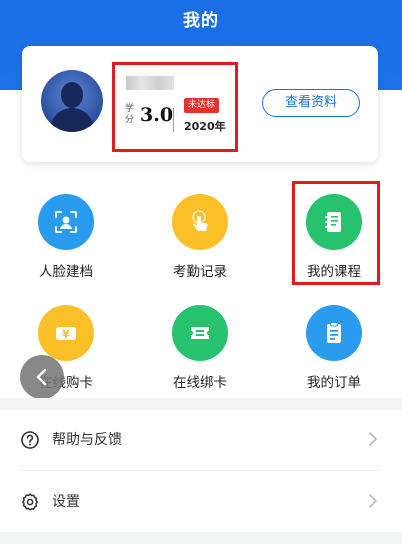 This screenshot has height=544, width=402. I want to click on bottom-strip, so click(201, 538).